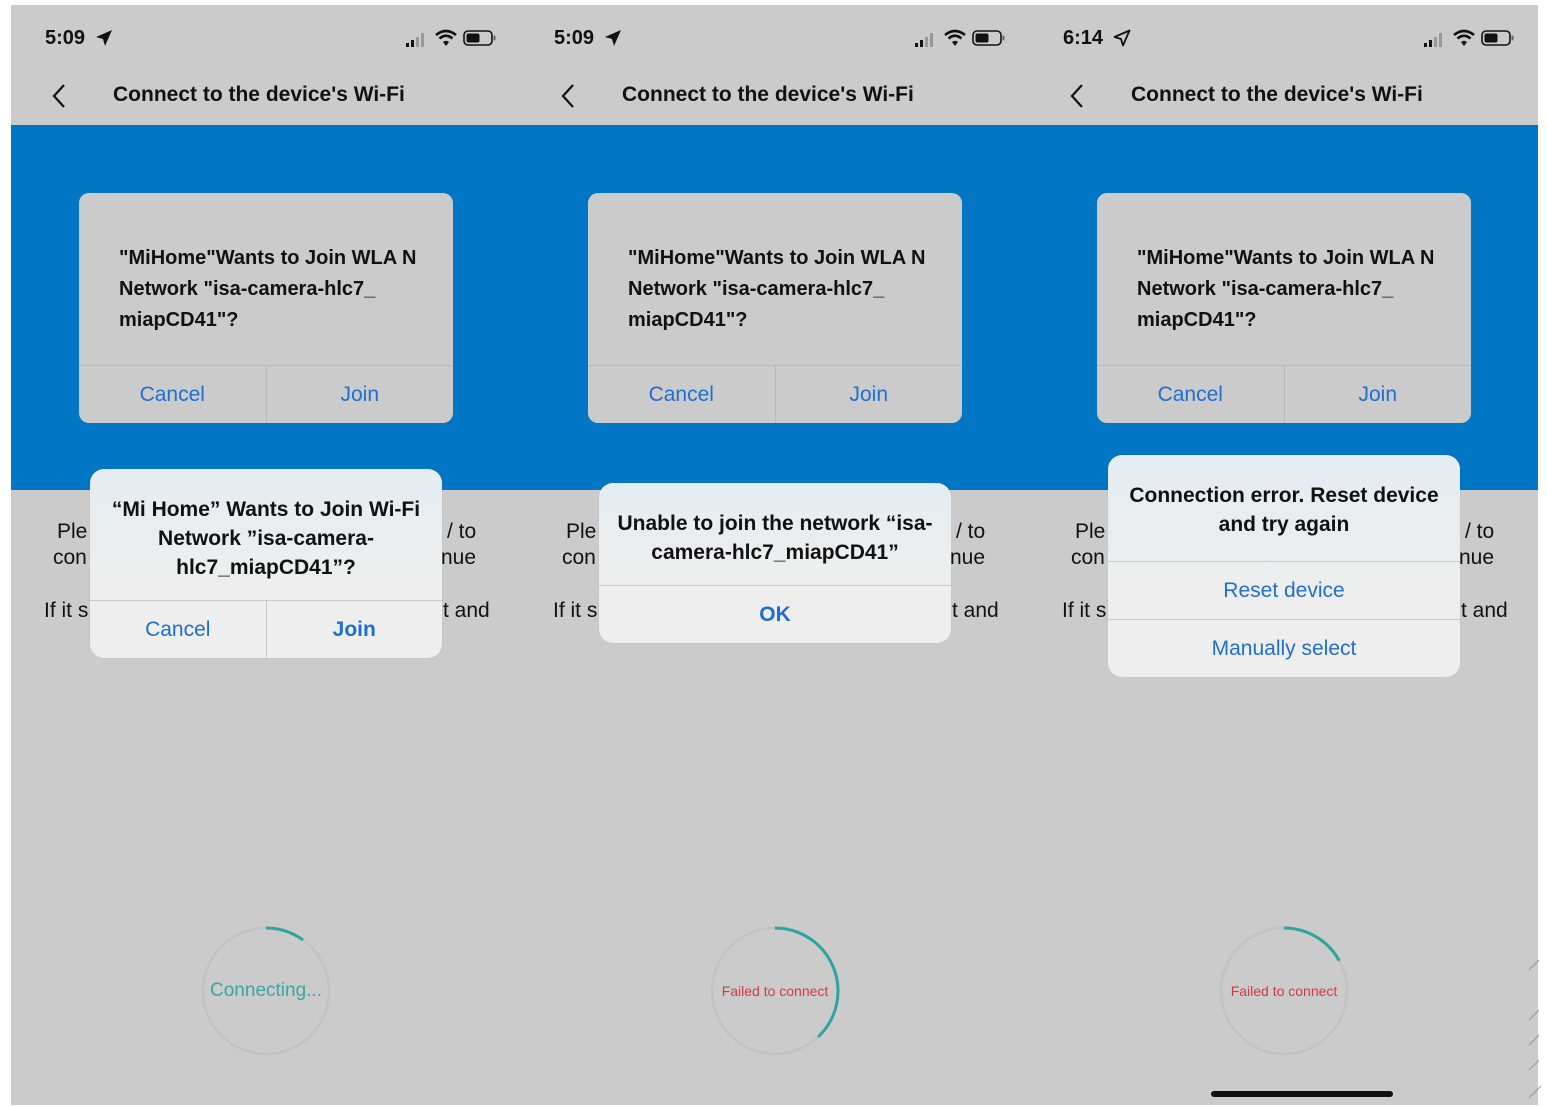 The image size is (1547, 1106). I want to click on alert-button-row: Cancel Join, so click(266, 629).